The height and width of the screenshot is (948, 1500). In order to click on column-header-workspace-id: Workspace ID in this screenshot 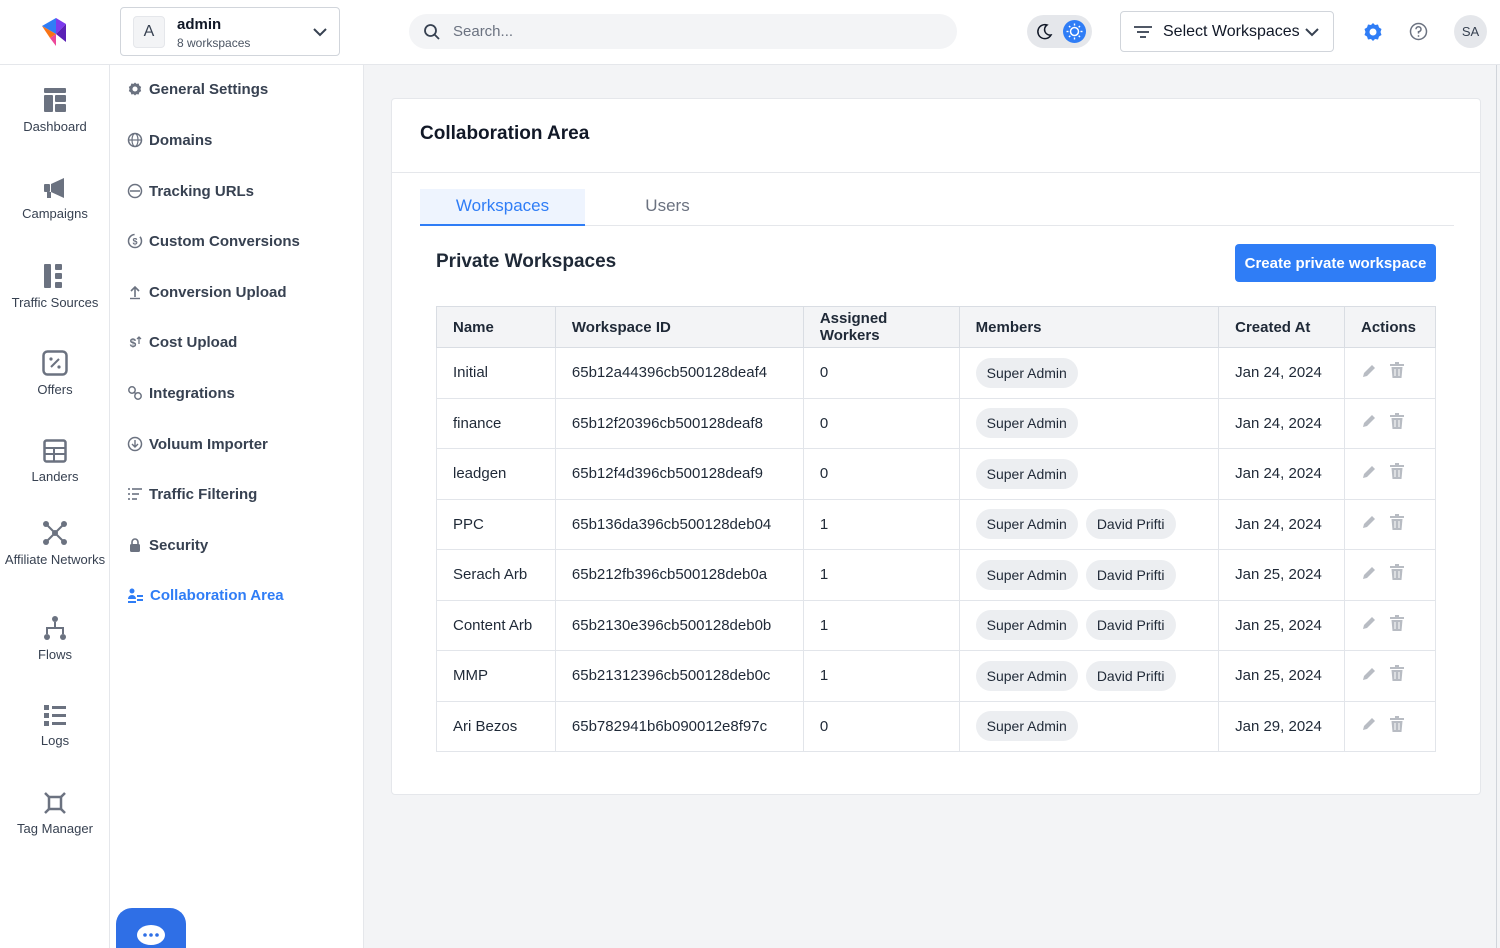, I will do `click(679, 327)`.